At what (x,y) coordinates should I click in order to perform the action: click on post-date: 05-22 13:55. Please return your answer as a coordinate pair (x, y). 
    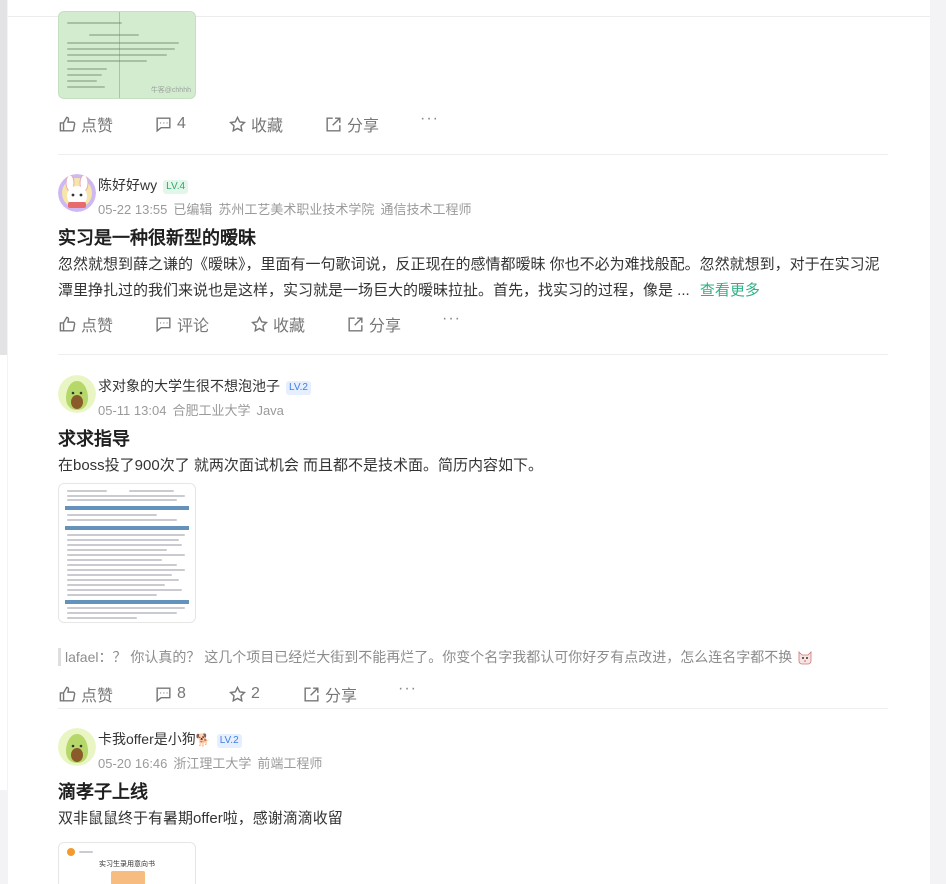
    Looking at the image, I should click on (133, 209).